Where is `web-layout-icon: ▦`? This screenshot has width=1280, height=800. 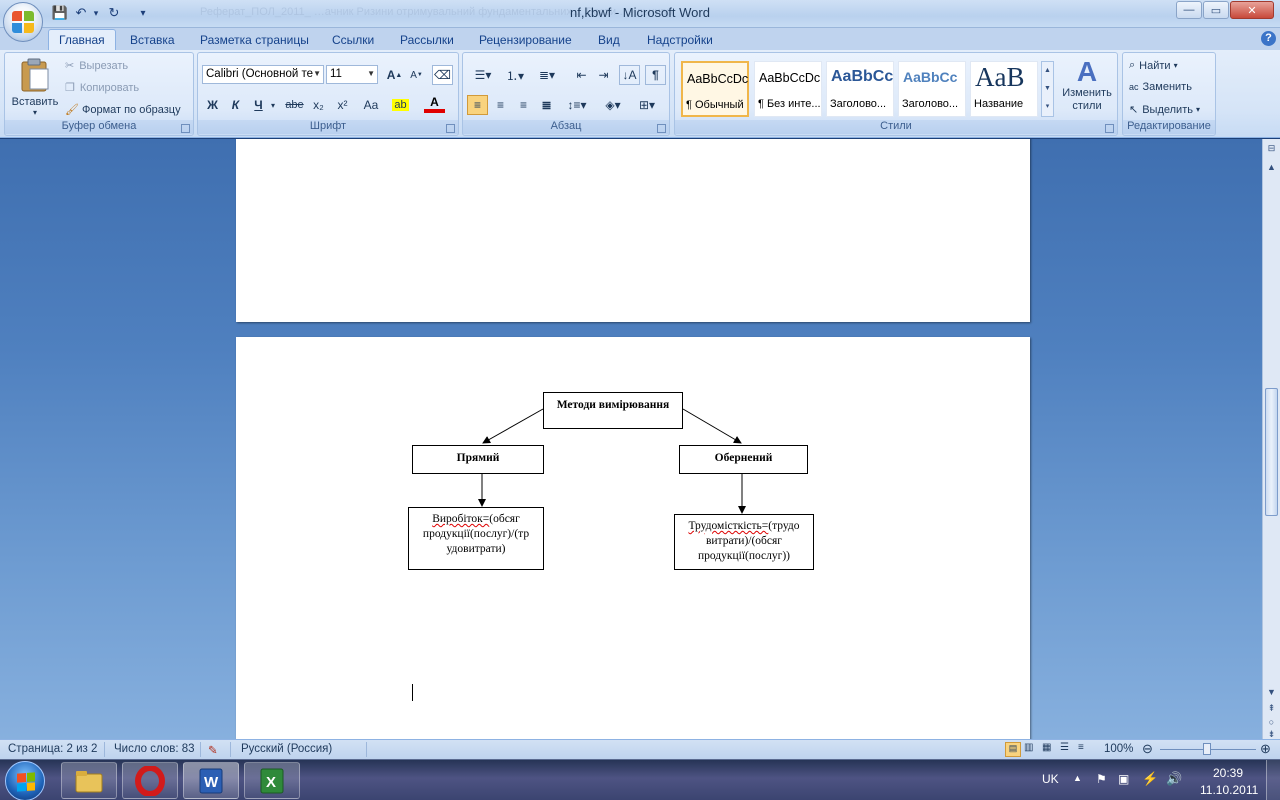
web-layout-icon: ▦ is located at coordinates (1046, 747).